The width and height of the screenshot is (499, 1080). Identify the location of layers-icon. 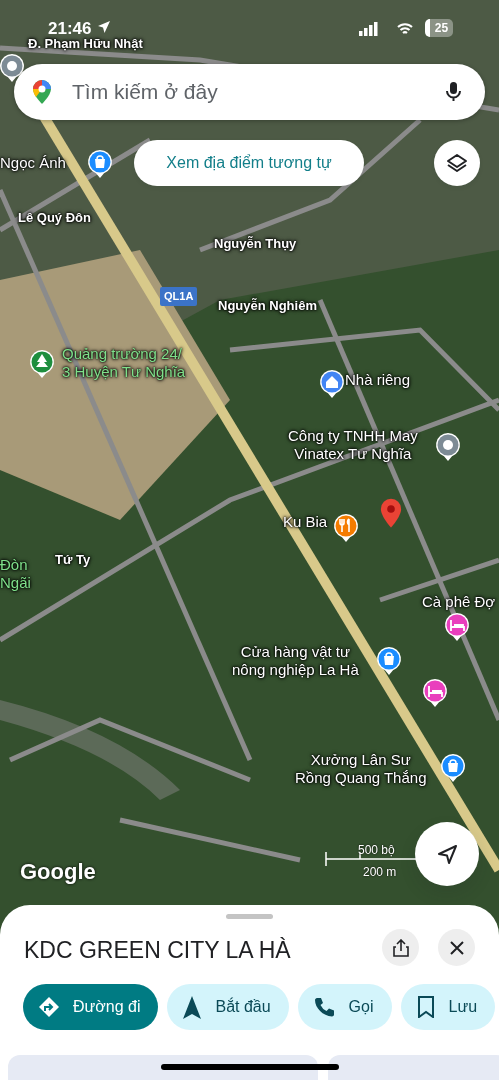
(457, 163).